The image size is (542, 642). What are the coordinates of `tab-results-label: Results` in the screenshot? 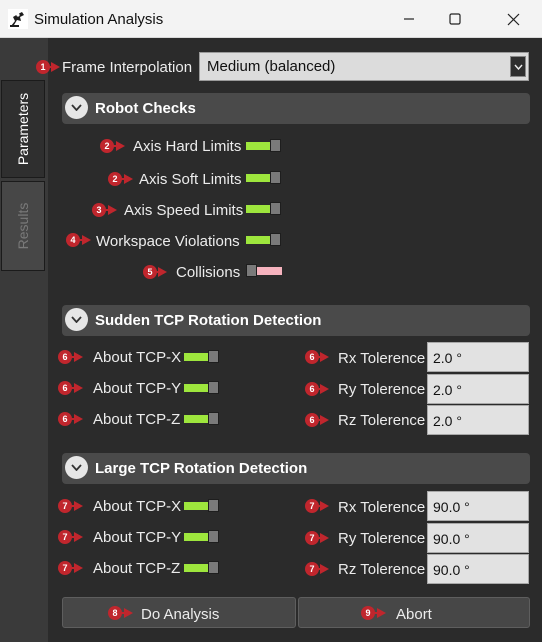 It's located at (23, 226).